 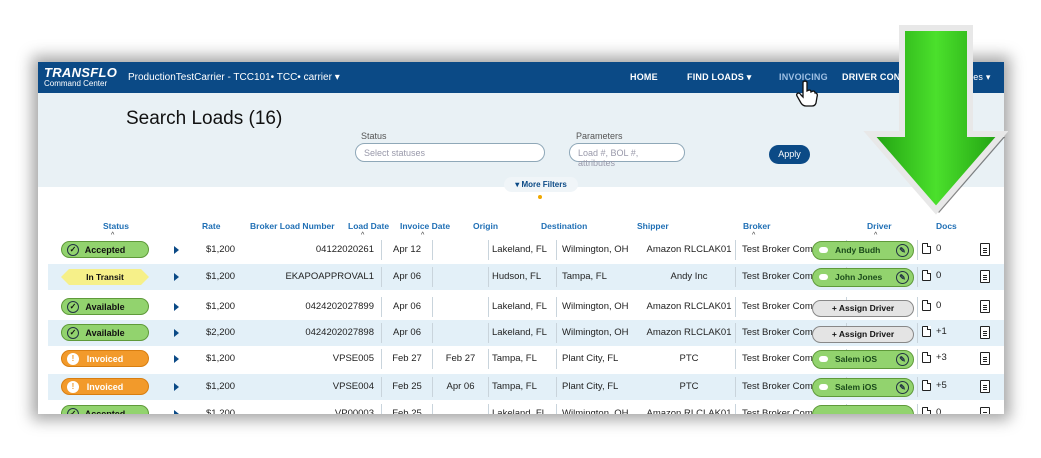 I want to click on driver-chip, so click(x=863, y=409).